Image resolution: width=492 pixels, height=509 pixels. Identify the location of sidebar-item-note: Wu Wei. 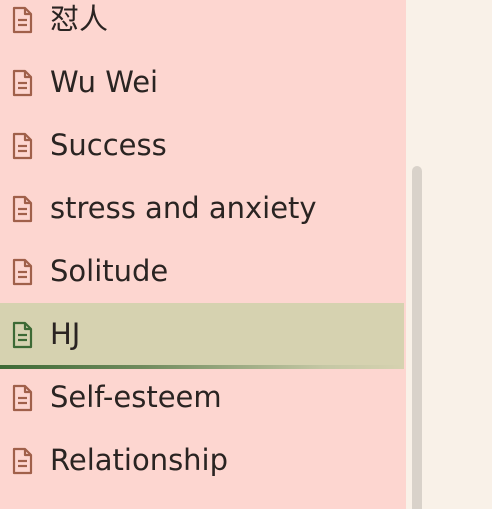
(203, 82).